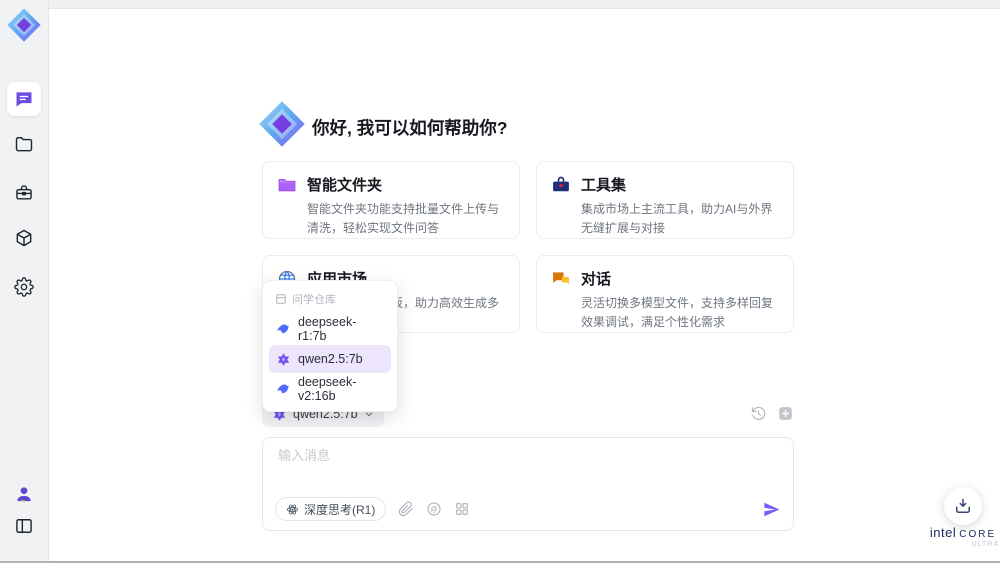  What do you see at coordinates (281, 299) in the screenshot?
I see `repo-icon` at bounding box center [281, 299].